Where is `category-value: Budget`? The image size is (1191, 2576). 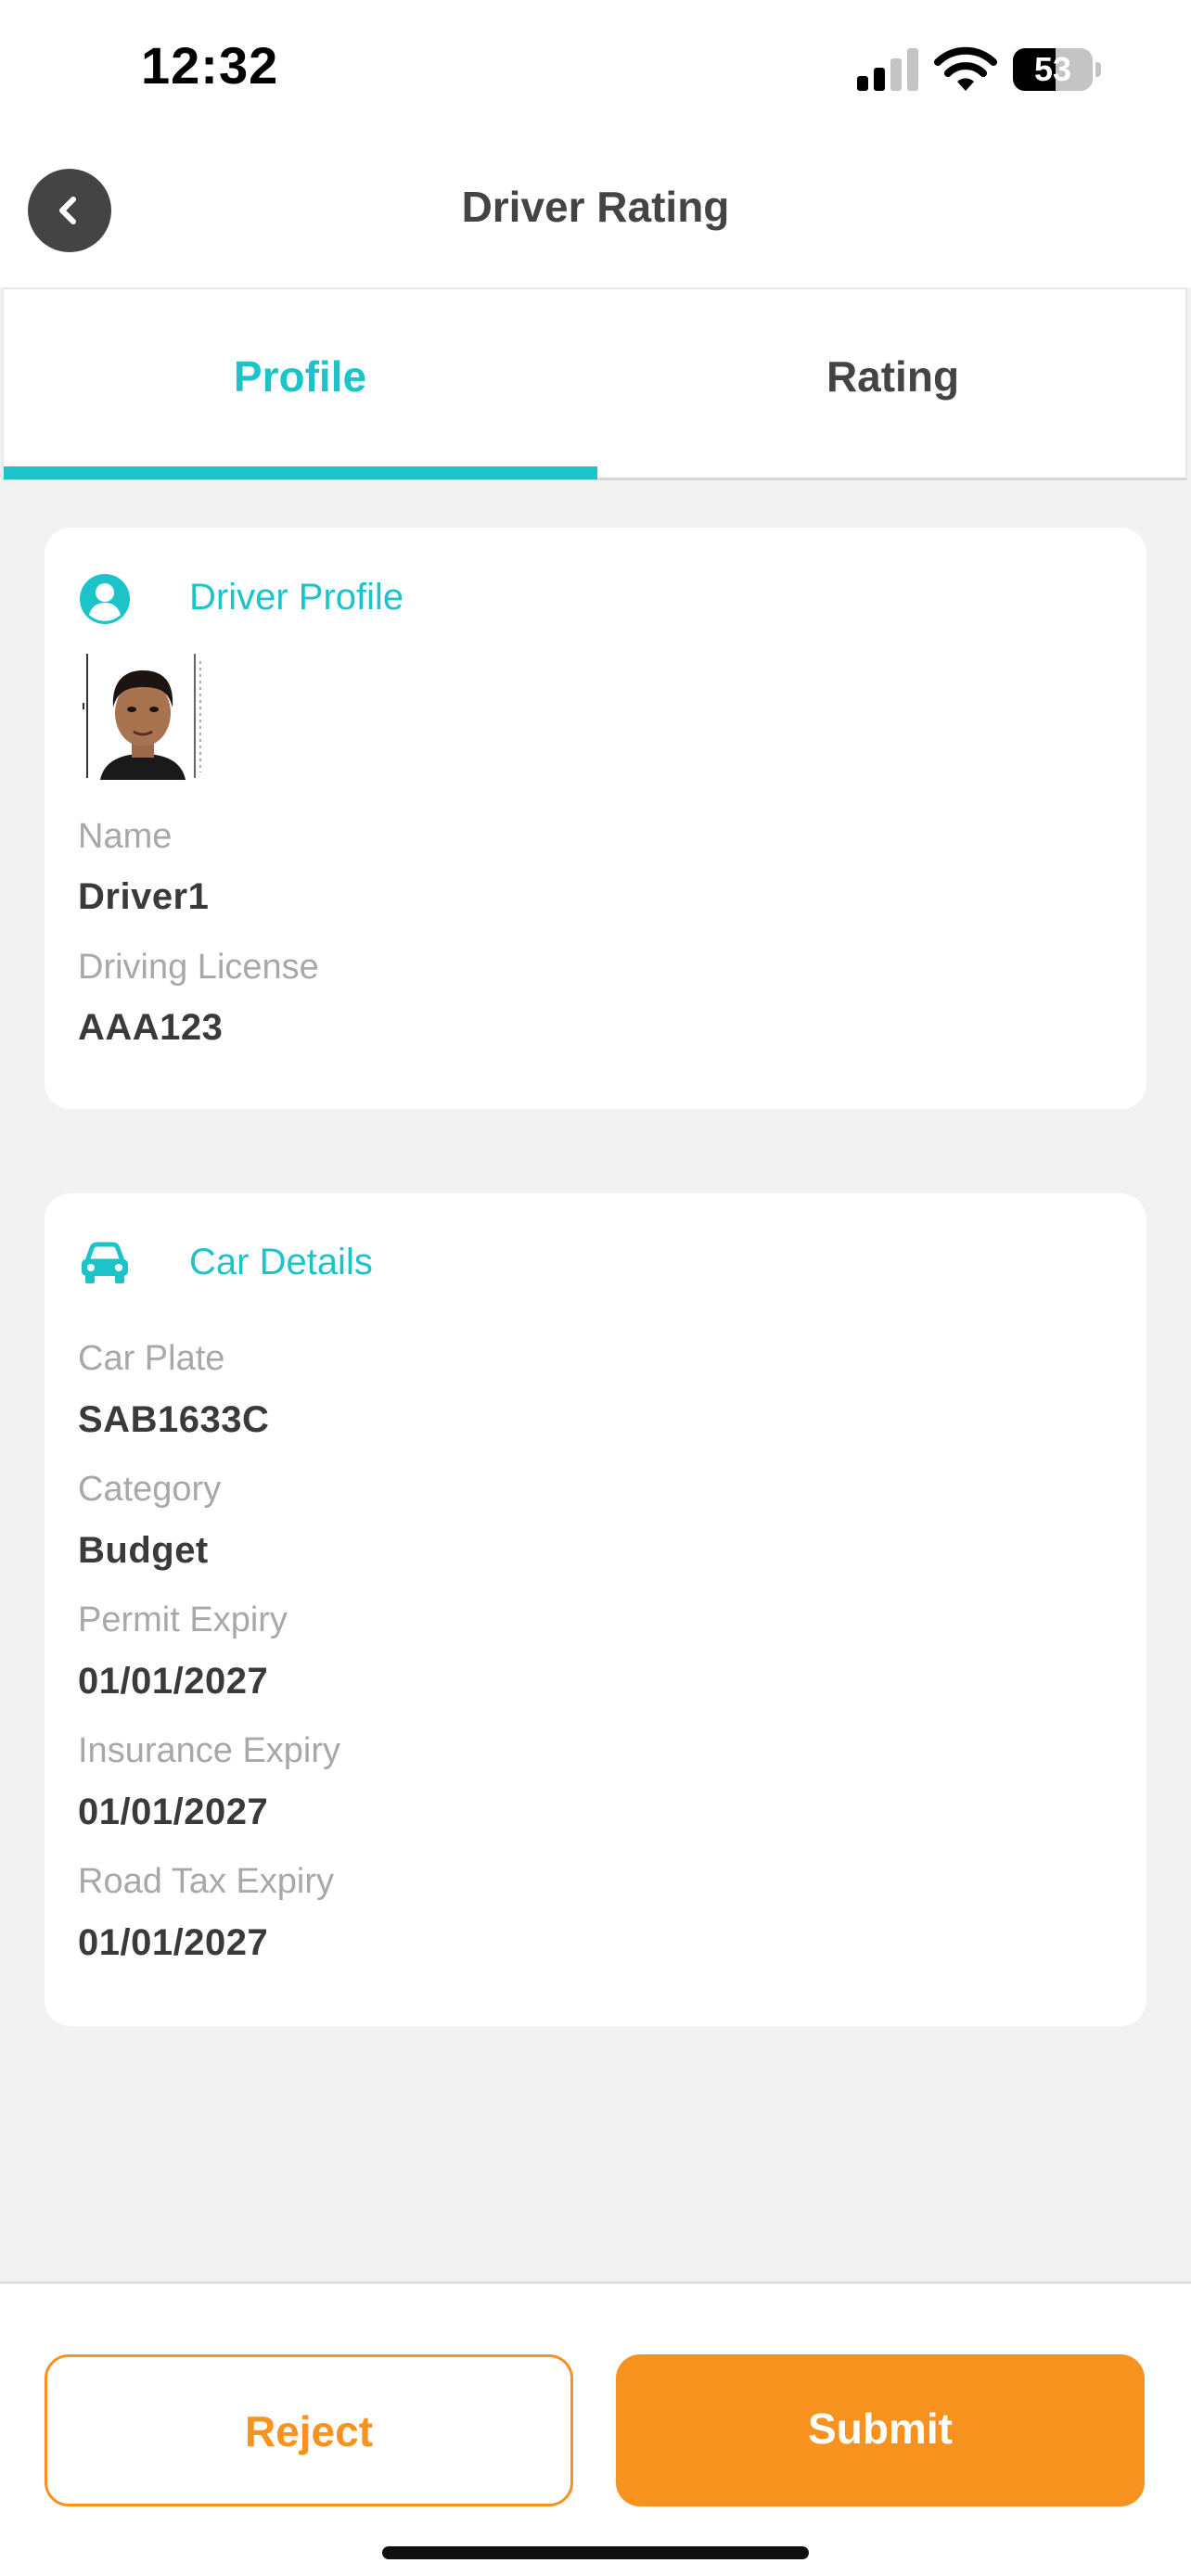 category-value: Budget is located at coordinates (143, 1551).